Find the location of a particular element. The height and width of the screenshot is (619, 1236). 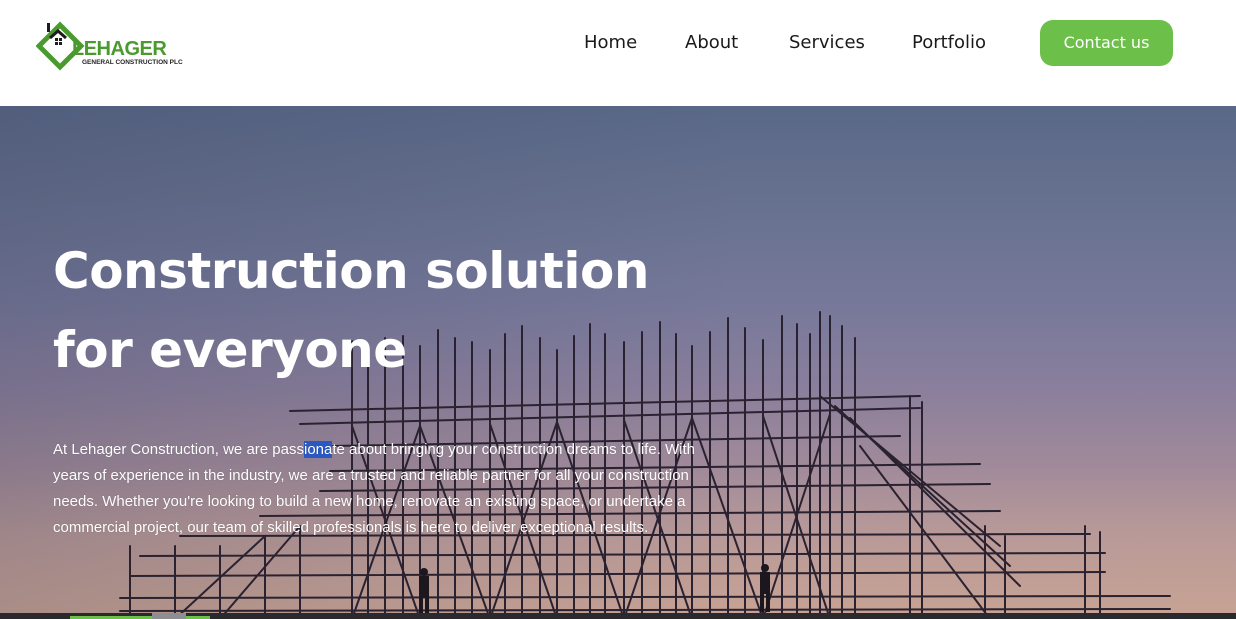

hero-description-start: At Lehager Construction, we are pass is located at coordinates (178, 449).